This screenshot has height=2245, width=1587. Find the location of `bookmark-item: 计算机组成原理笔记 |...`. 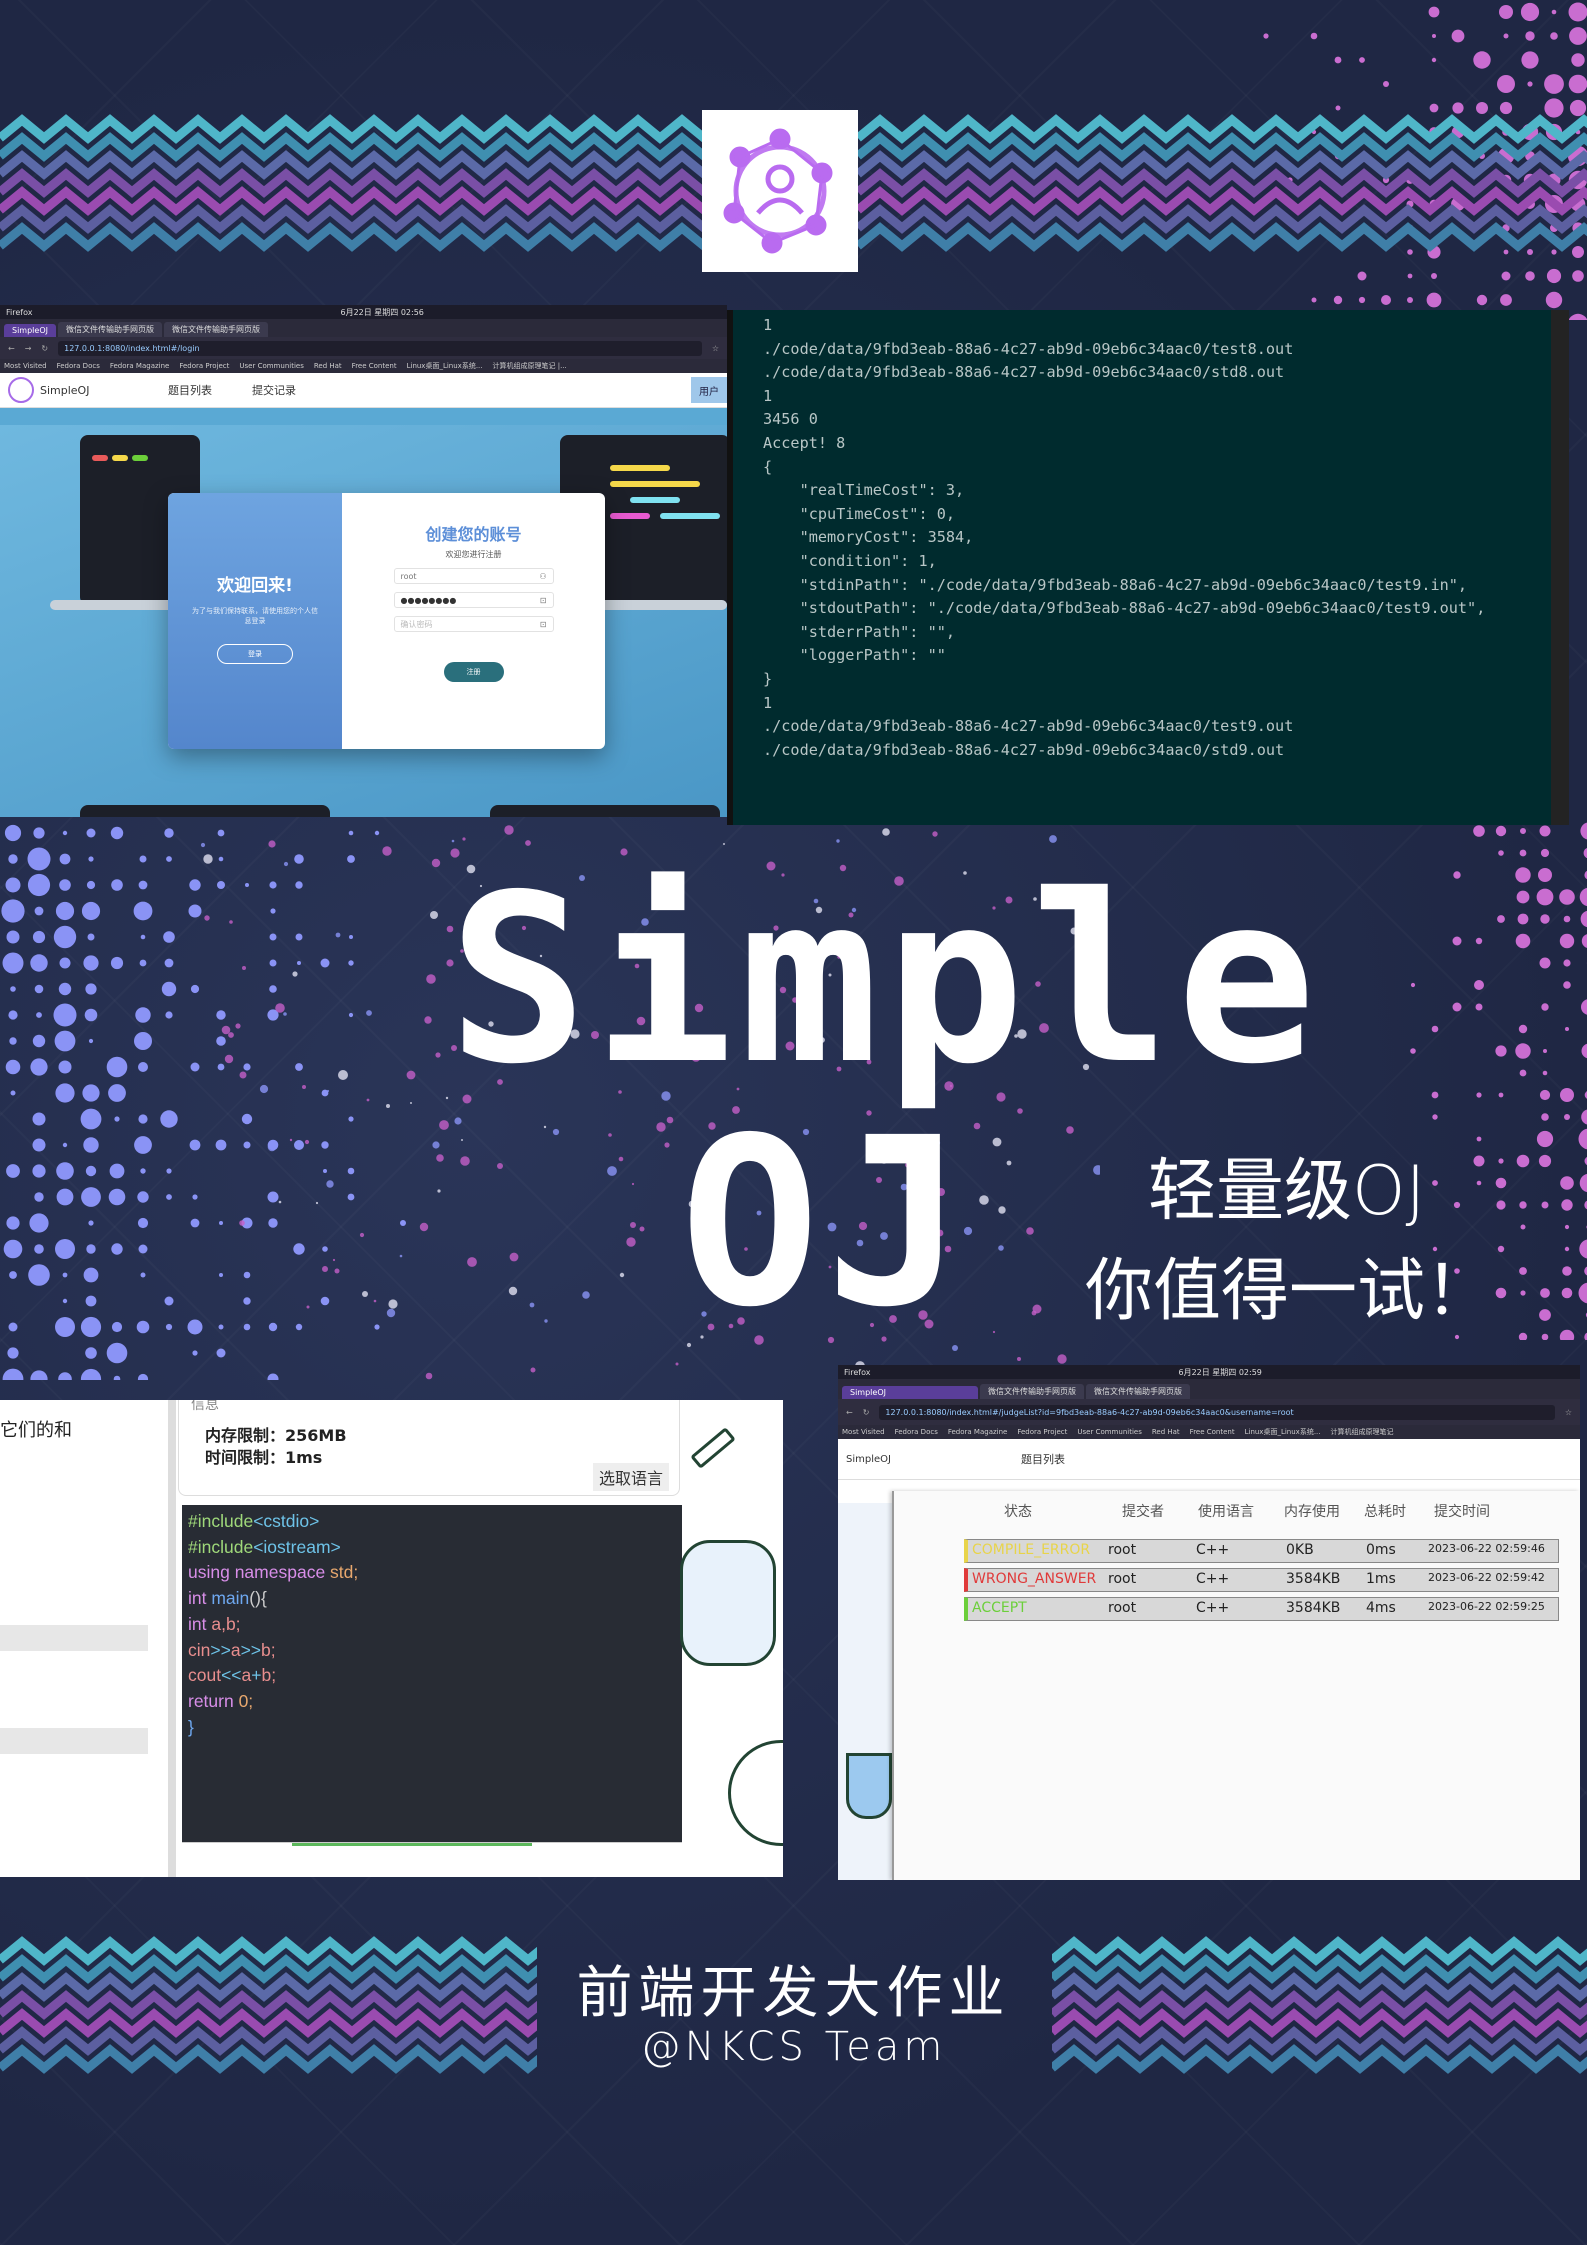

bookmark-item: 计算机组成原理笔记 |... is located at coordinates (530, 366).